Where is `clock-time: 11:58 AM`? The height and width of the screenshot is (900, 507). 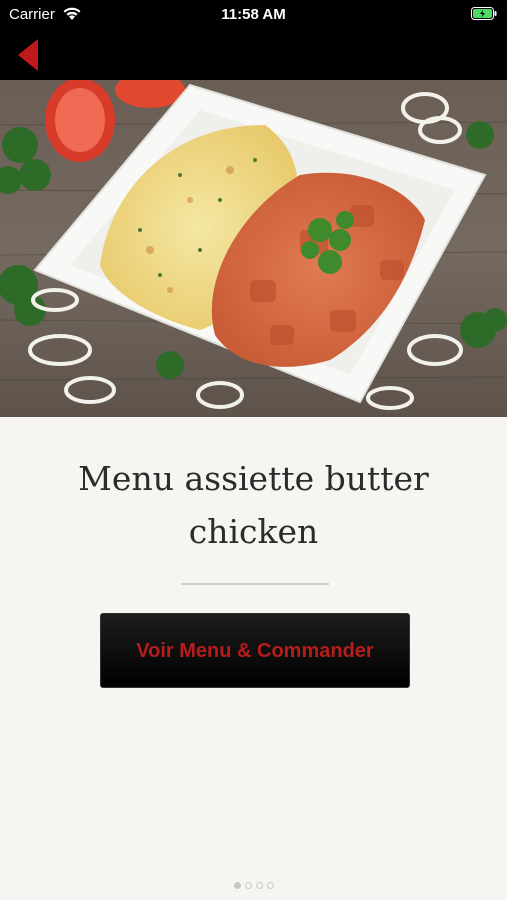
clock-time: 11:58 AM is located at coordinates (253, 14).